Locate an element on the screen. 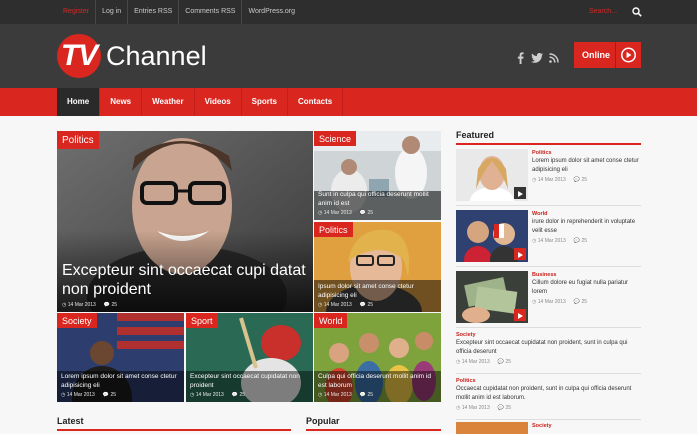 The image size is (697, 434). nav-videos: Videos is located at coordinates (218, 102).